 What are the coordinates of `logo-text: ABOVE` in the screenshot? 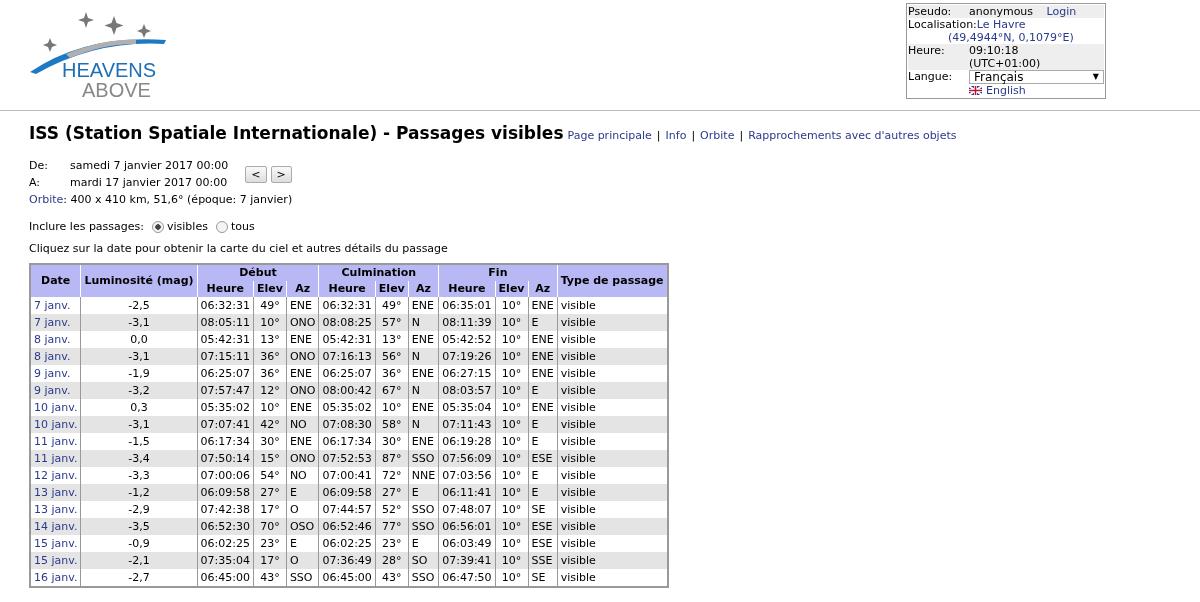 It's located at (117, 90).